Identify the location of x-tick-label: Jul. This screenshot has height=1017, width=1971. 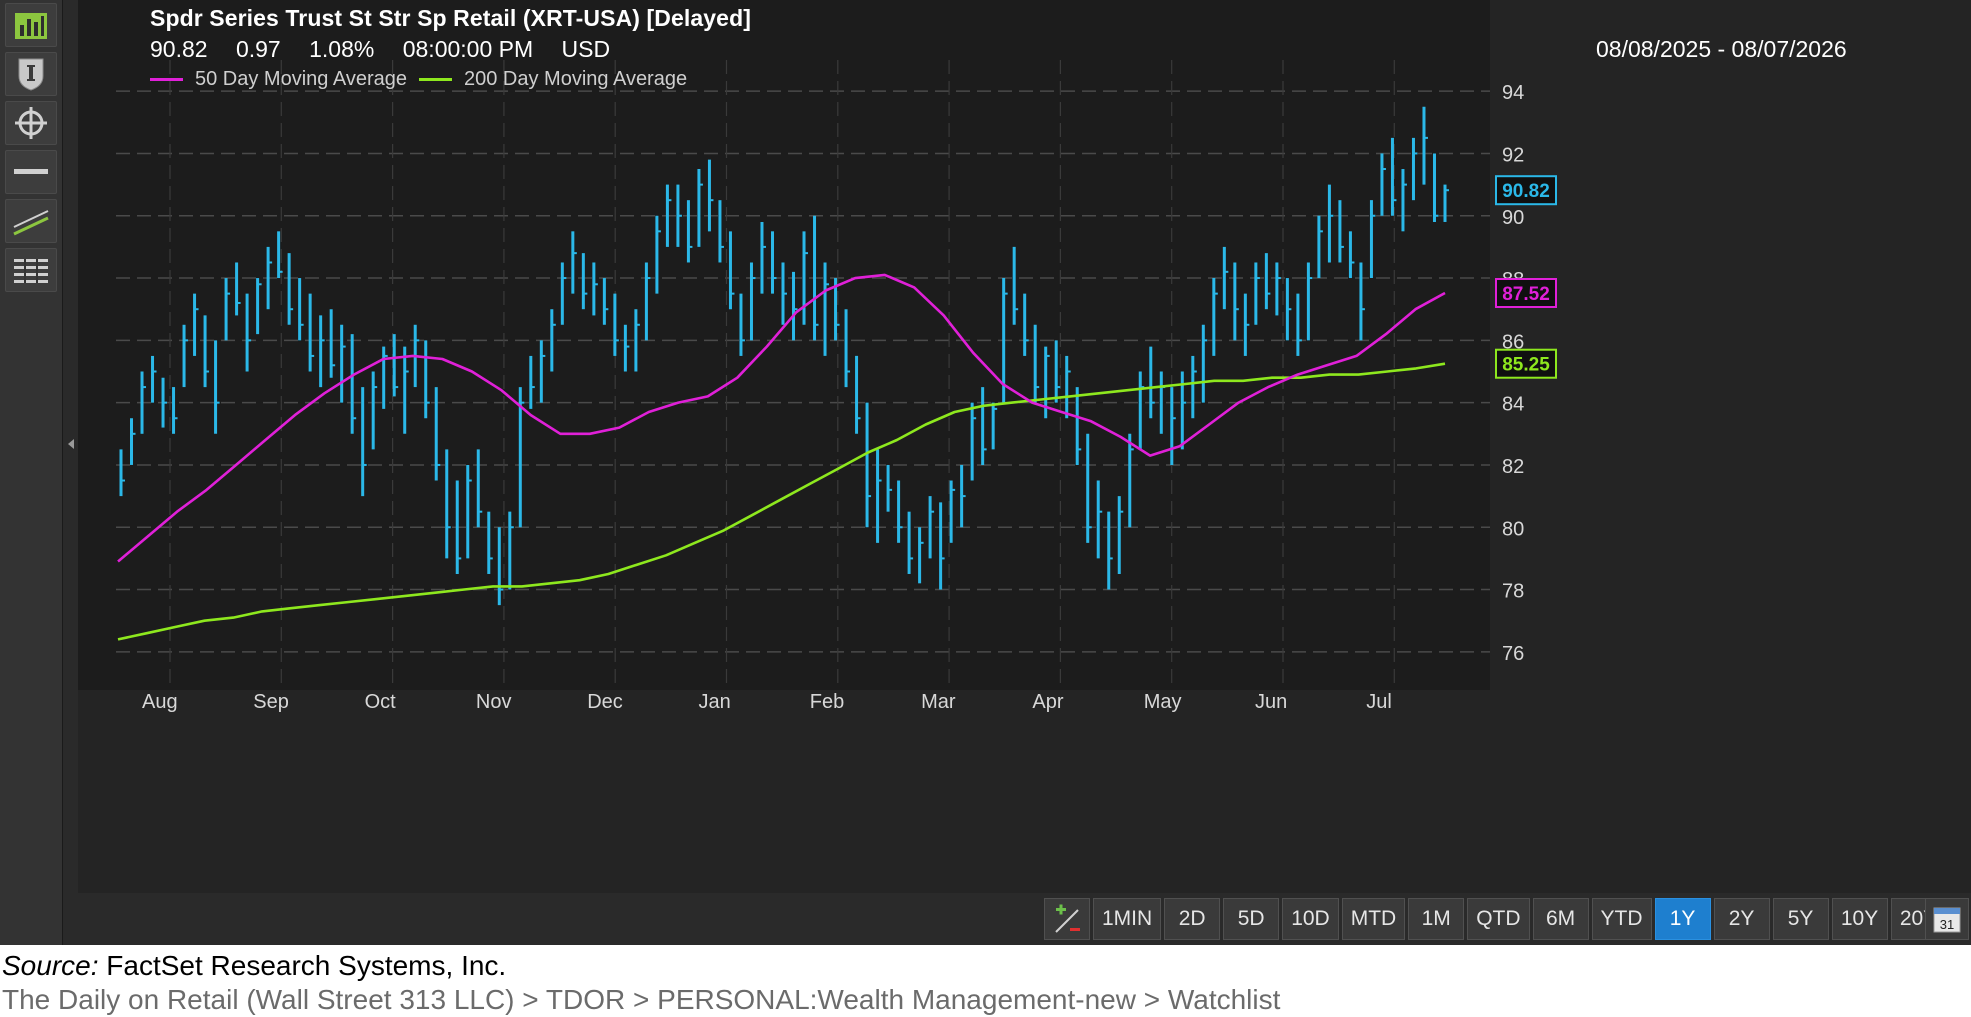
(1379, 702).